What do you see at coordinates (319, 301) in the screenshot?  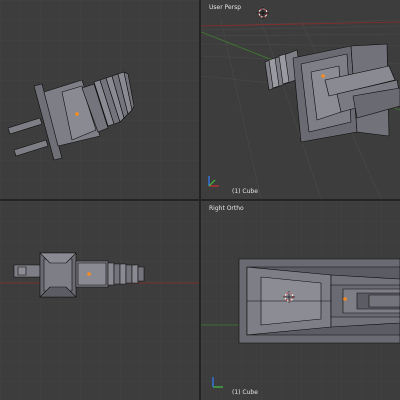 I see `plug-mesh-side` at bounding box center [319, 301].